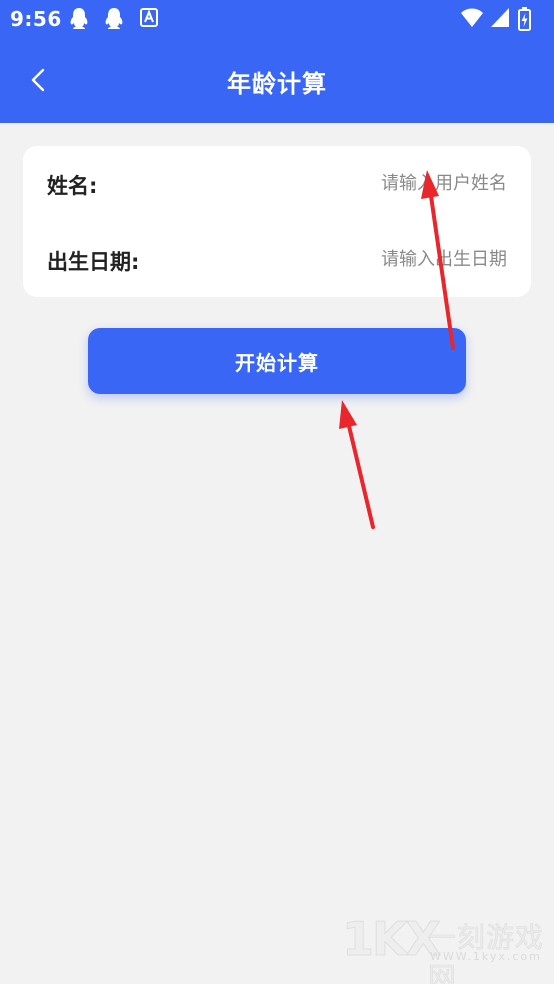 This screenshot has height=984, width=554. Describe the element at coordinates (486, 956) in the screenshot. I see `watermark-url: WWW.1kyx.com` at that location.